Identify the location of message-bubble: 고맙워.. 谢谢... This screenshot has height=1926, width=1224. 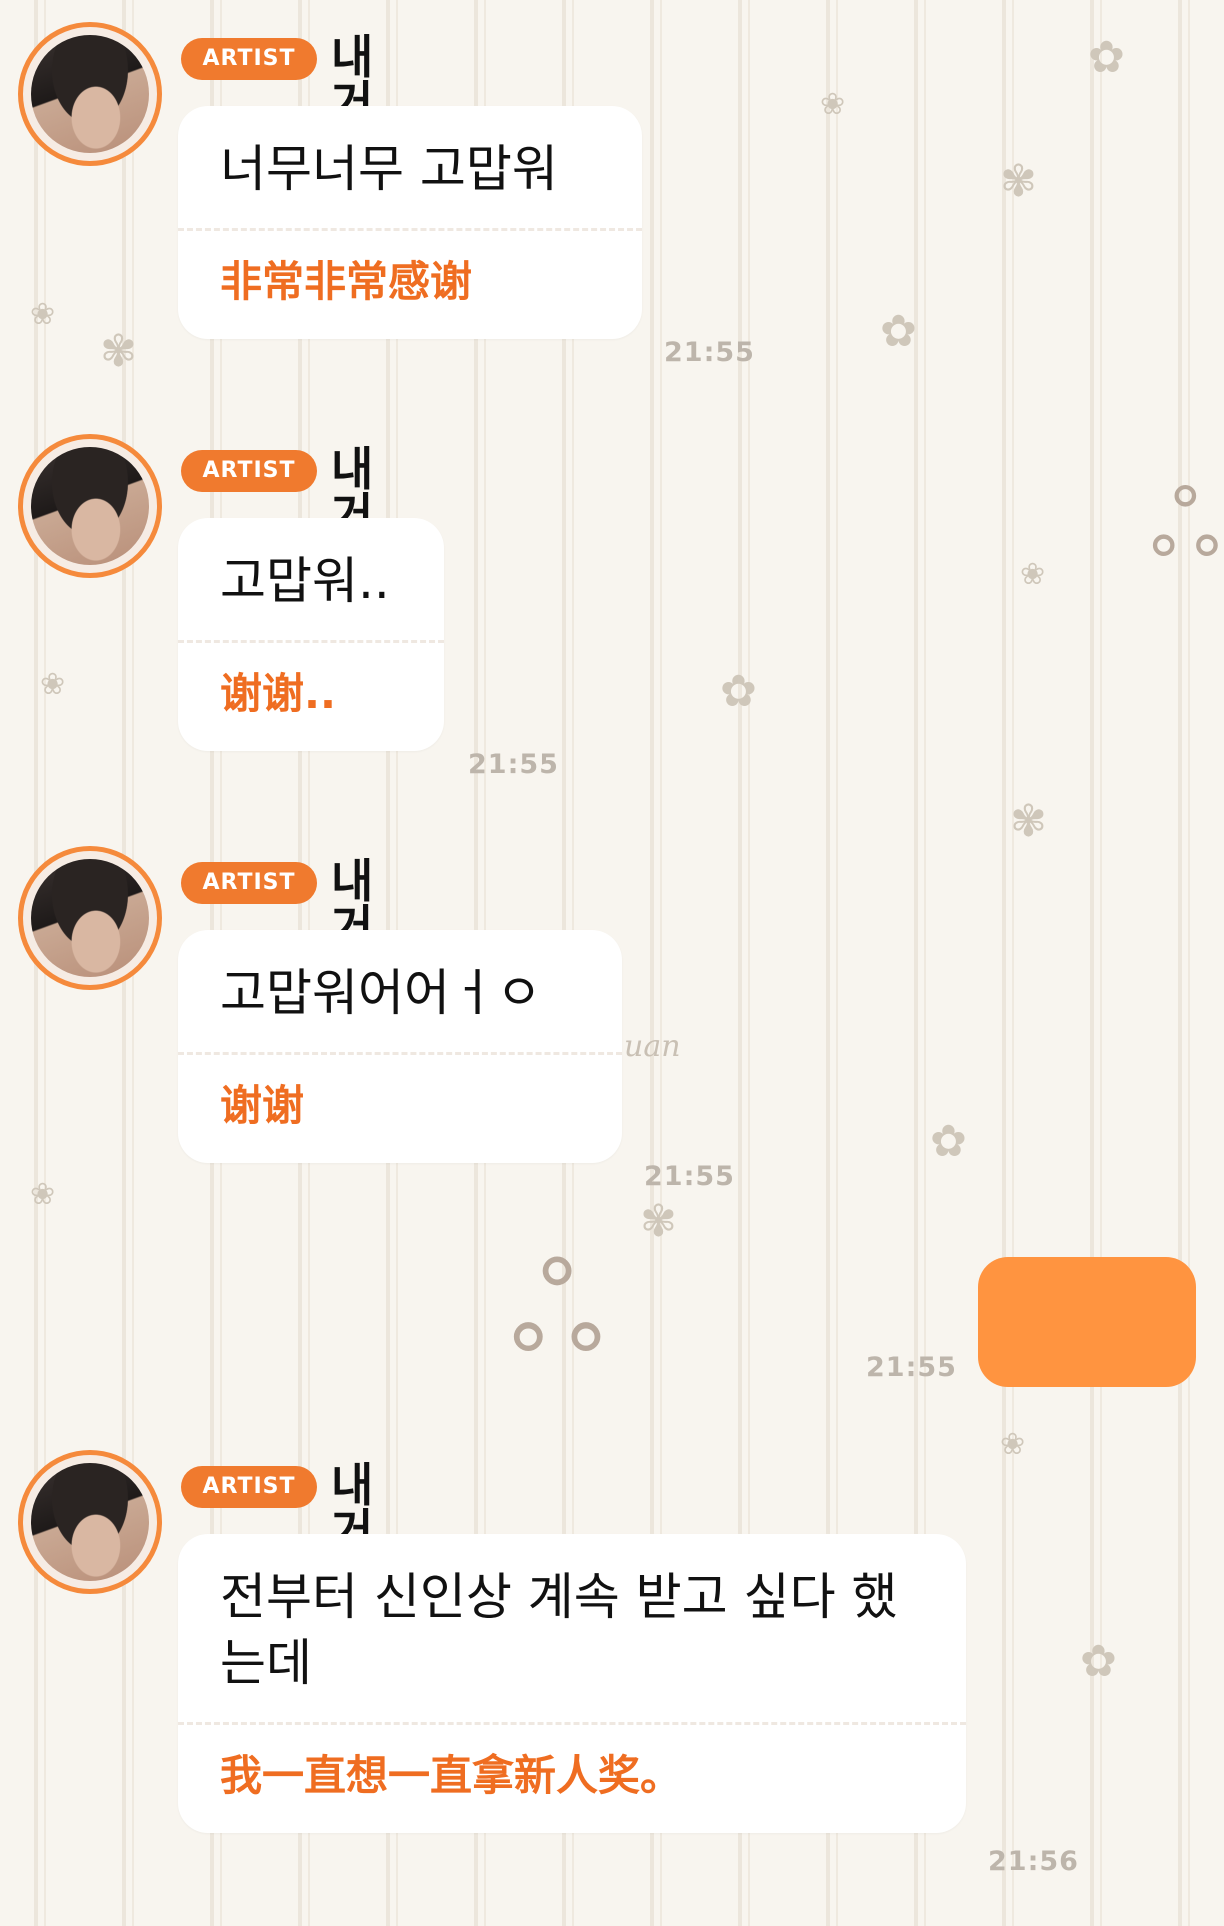
(311, 634).